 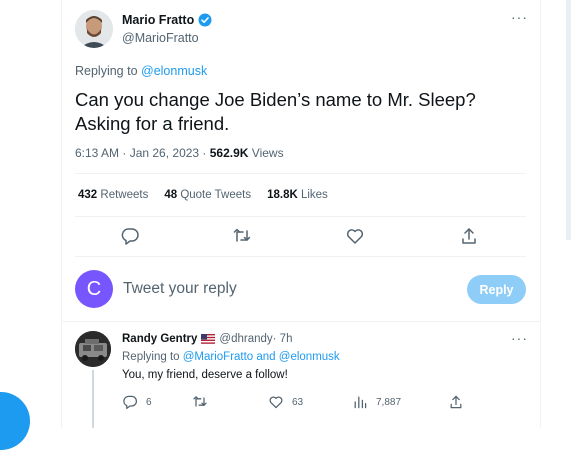 I want to click on reply-button: Reply, so click(x=496, y=289).